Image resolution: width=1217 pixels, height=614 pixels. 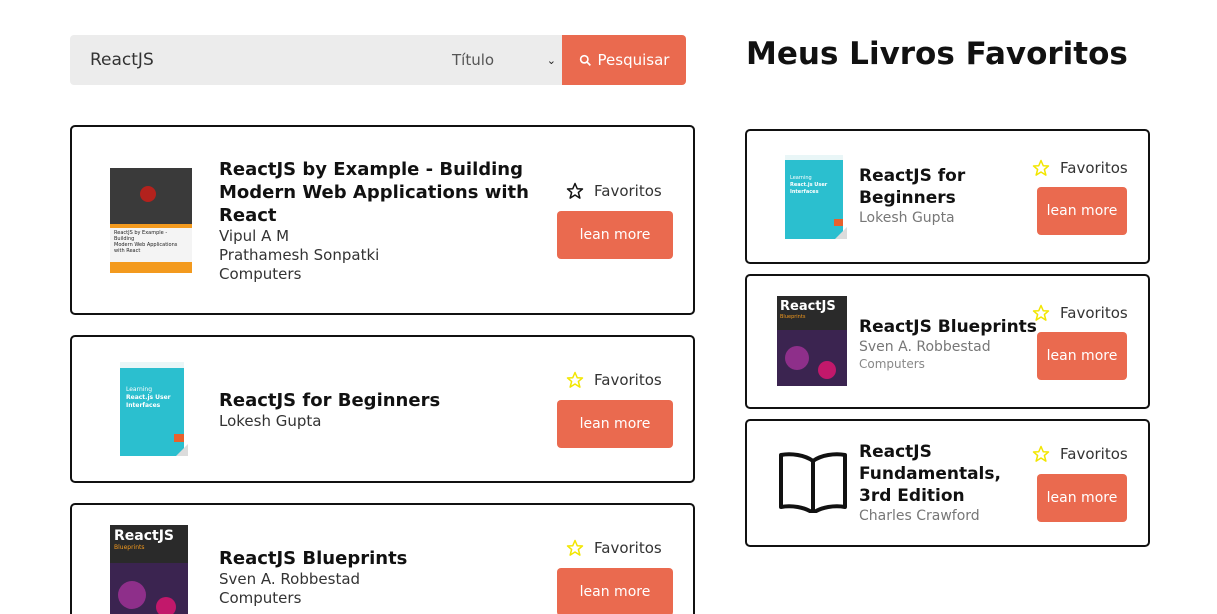 I want to click on search-bar: Título ⌄ Pesquisar, so click(x=378, y=60).